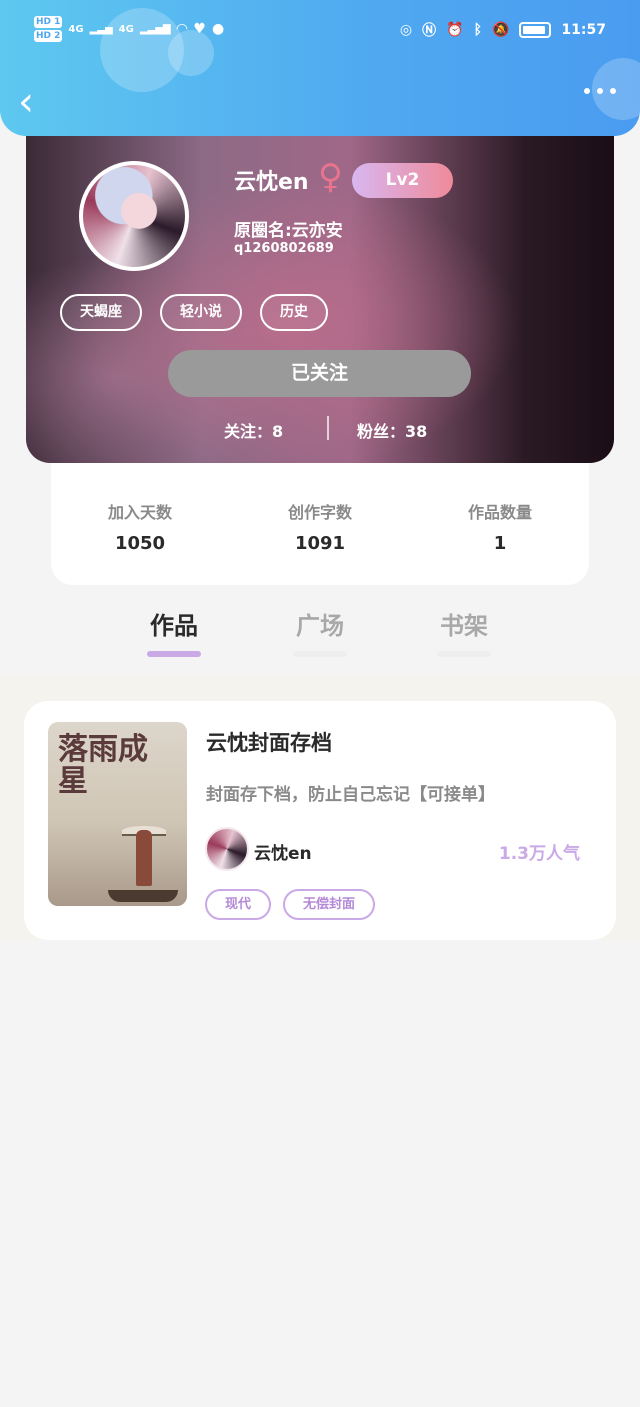 Image resolution: width=640 pixels, height=1407 pixels. I want to click on alarm-icon: ⏰, so click(455, 30).